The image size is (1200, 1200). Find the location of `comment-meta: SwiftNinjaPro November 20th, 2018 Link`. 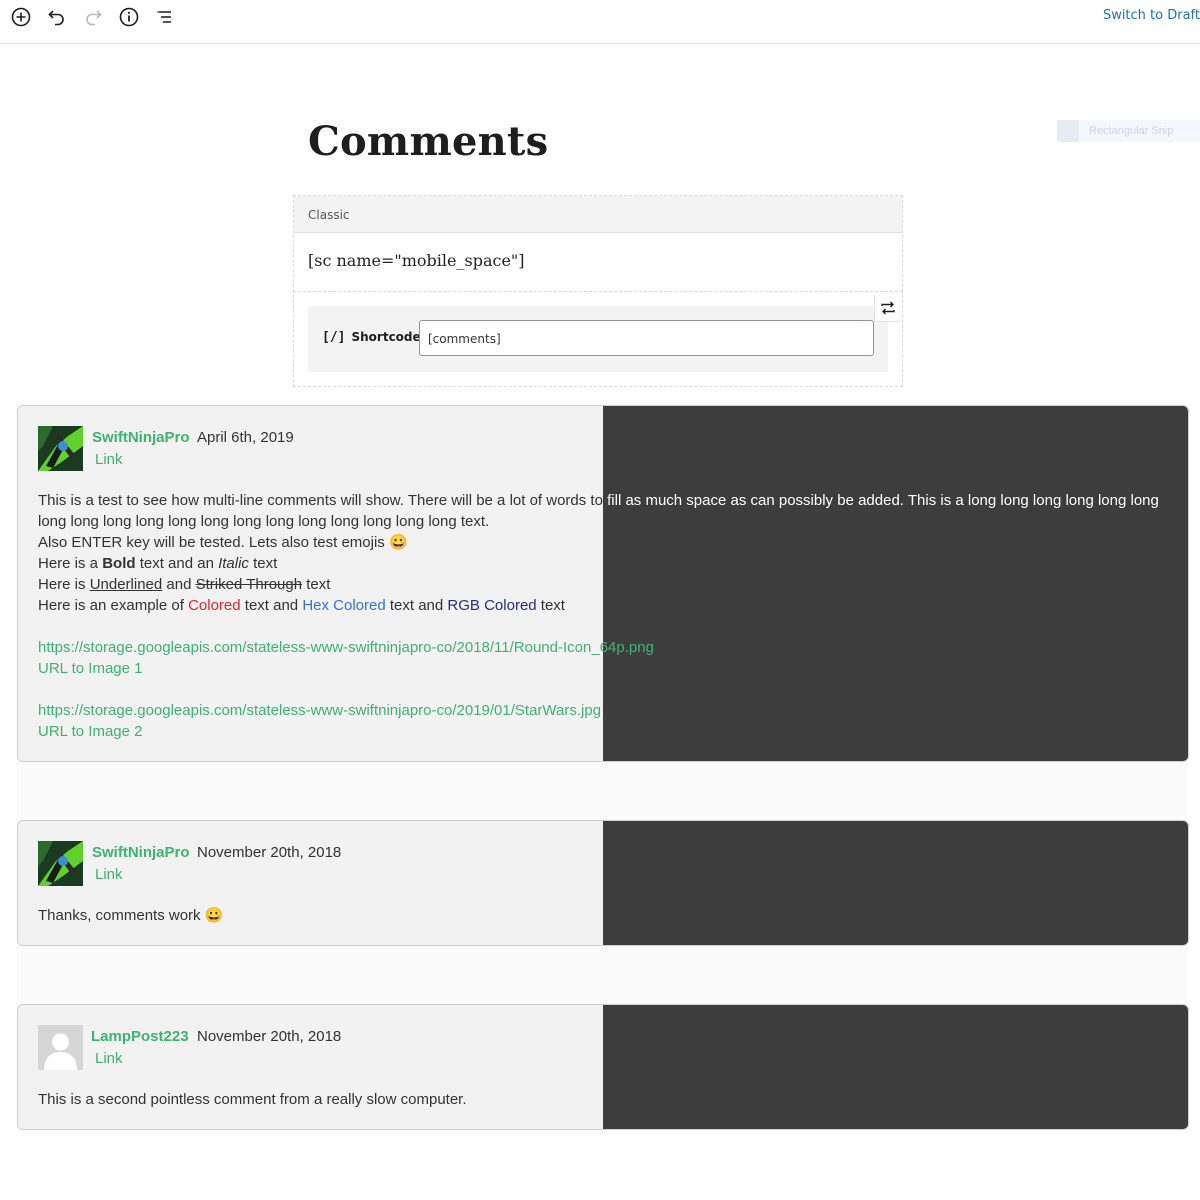

comment-meta: SwiftNinjaPro November 20th, 2018 Link is located at coordinates (603, 863).